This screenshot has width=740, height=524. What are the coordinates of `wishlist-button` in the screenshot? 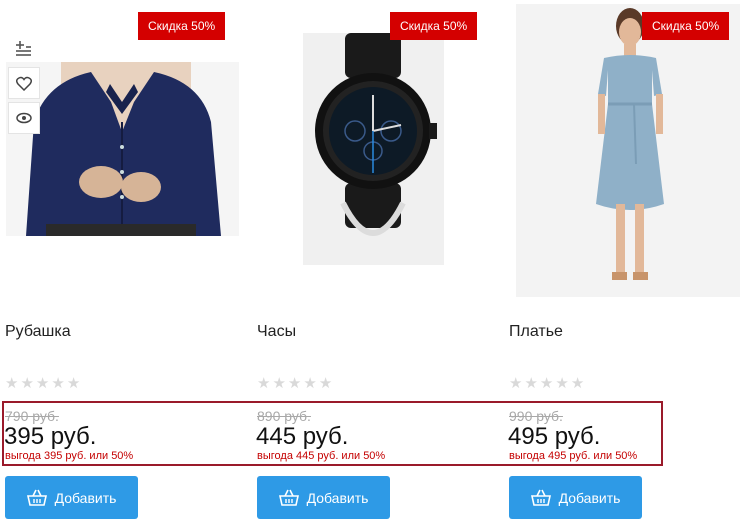 It's located at (24, 83).